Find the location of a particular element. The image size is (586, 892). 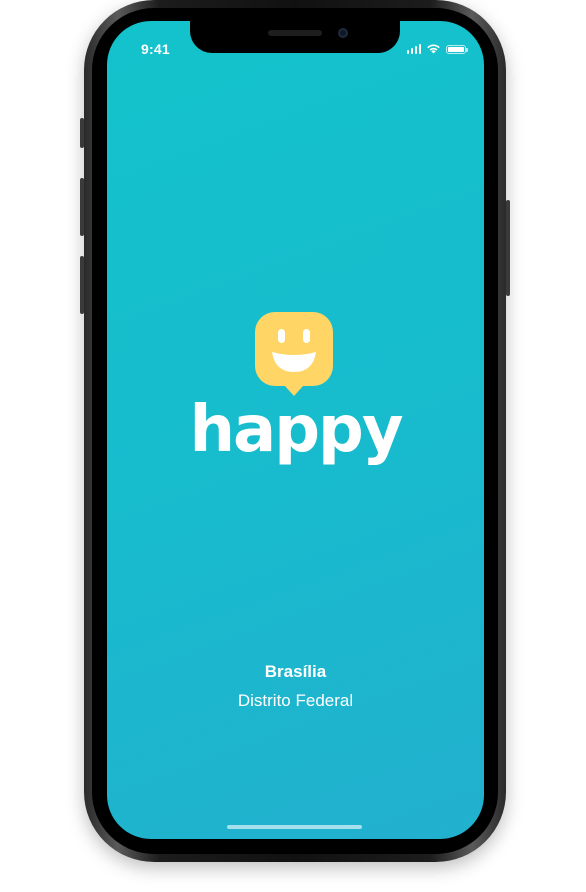

status-icons is located at coordinates (437, 48).